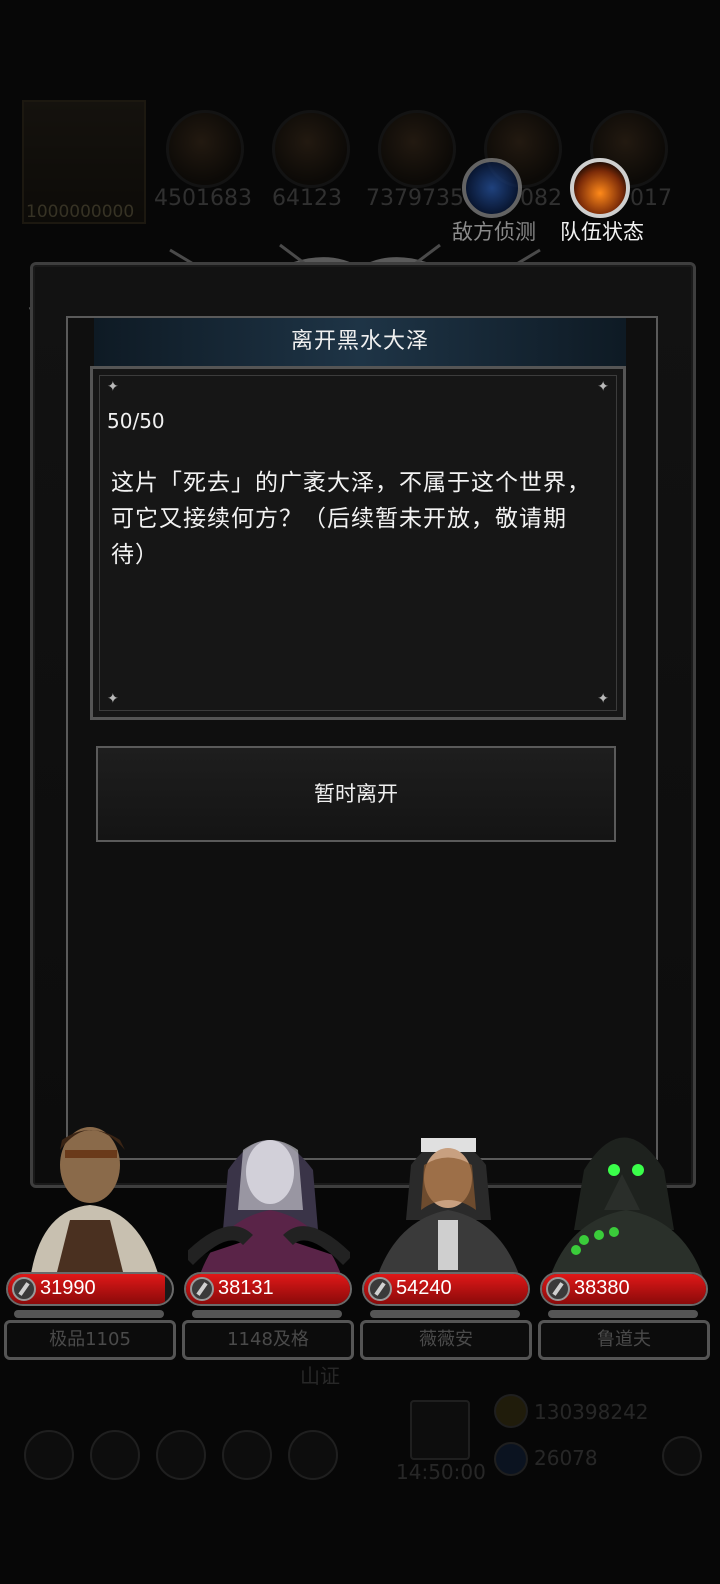 Image resolution: width=720 pixels, height=1584 pixels. I want to click on hero-hp-value: 54240, so click(424, 1288).